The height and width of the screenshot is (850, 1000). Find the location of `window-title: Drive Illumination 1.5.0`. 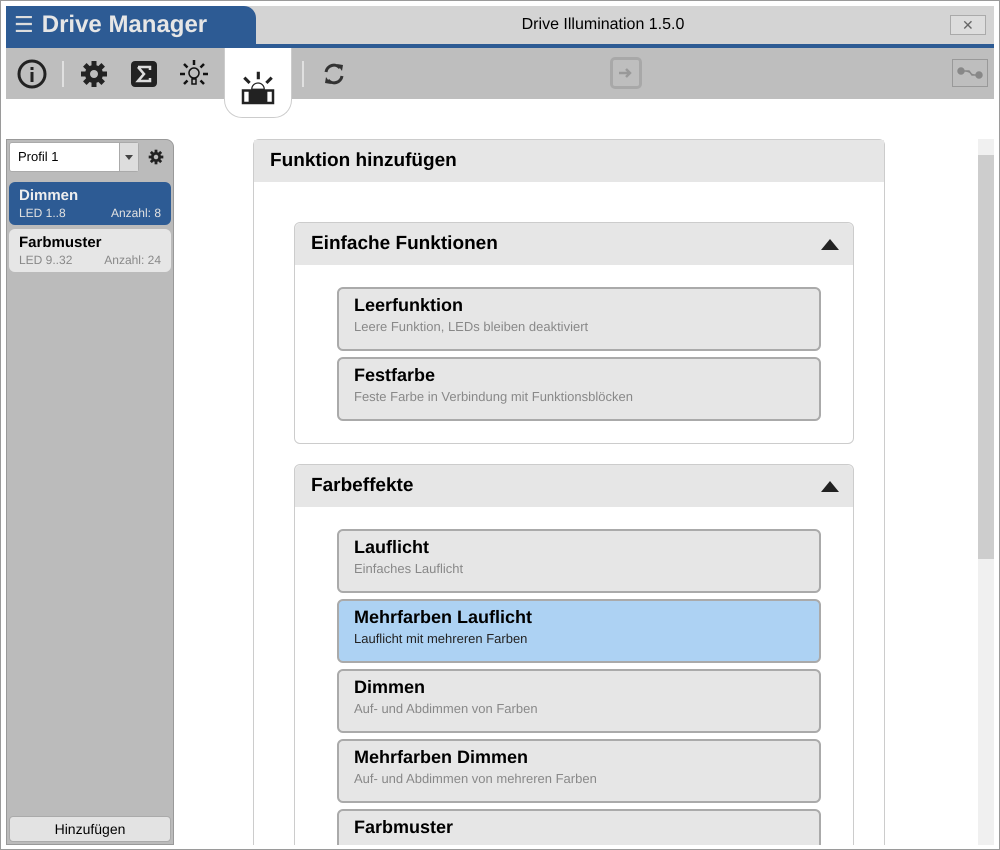

window-title: Drive Illumination 1.5.0 is located at coordinates (603, 25).